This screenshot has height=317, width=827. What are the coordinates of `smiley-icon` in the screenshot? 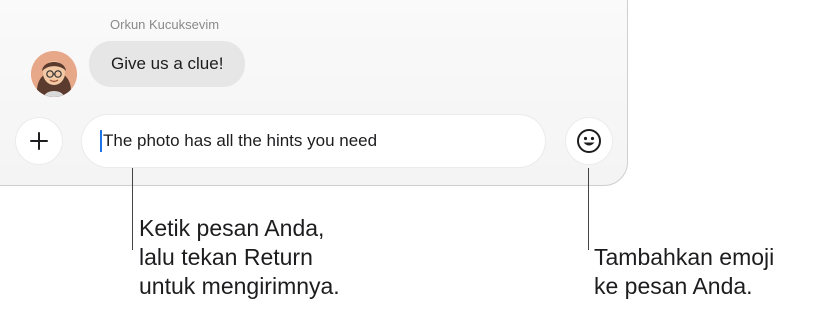 It's located at (589, 141).